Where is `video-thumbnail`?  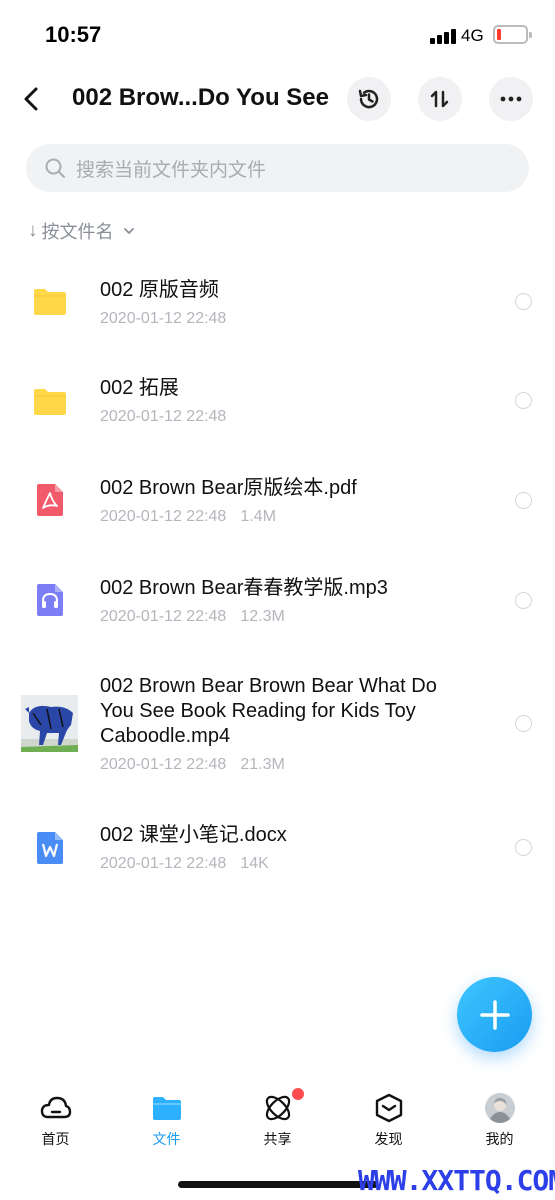
video-thumbnail is located at coordinates (49, 723).